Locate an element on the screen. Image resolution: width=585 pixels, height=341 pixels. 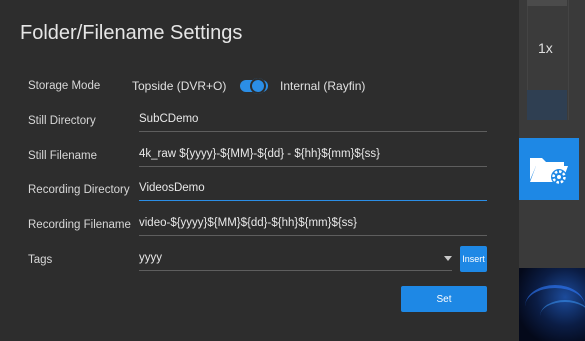
recording-directory-label: Recording Directory is located at coordinates (79, 190).